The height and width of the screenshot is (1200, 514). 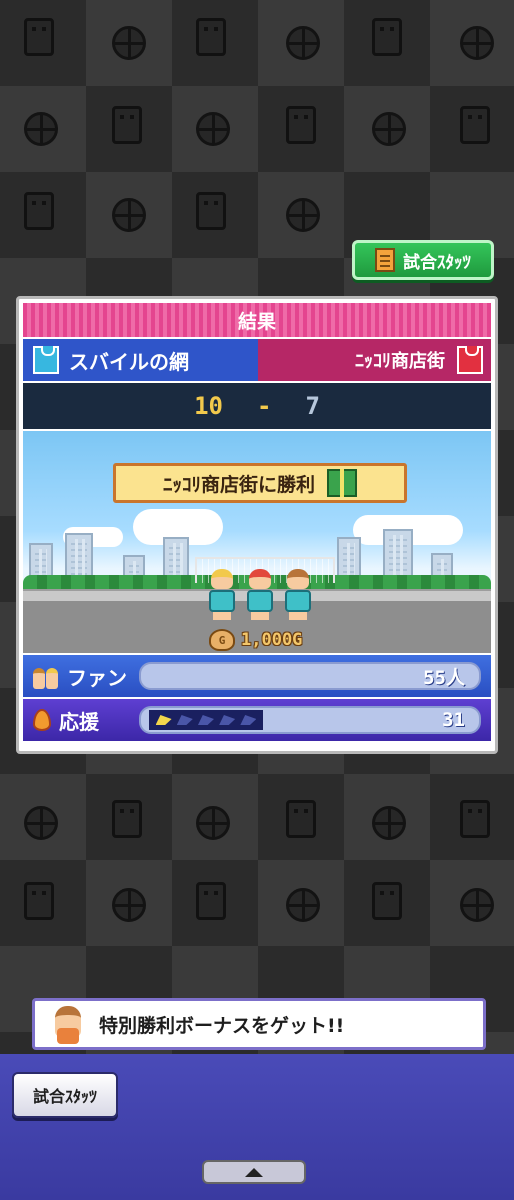 I want to click on match-stats-label: 試合ｽﾀｯﾂ, so click(x=437, y=262).